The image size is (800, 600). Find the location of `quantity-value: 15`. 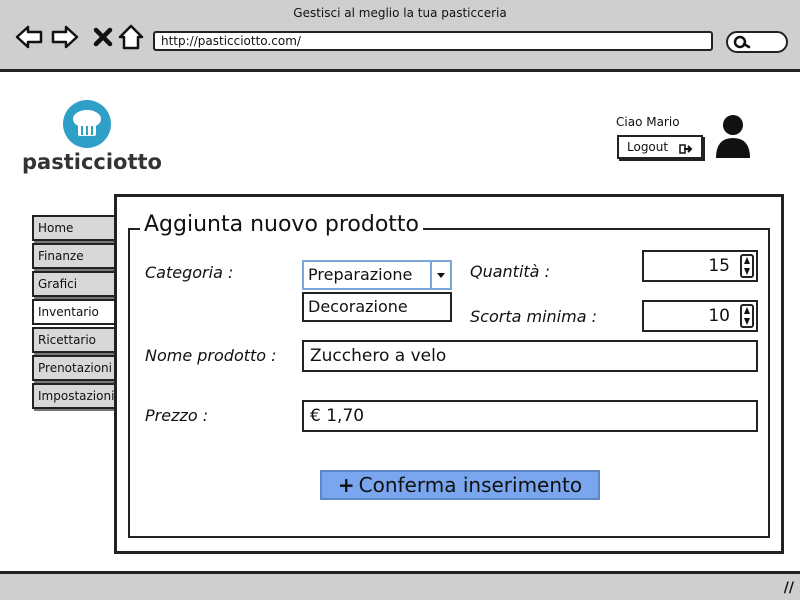

quantity-value: 15 is located at coordinates (719, 266).